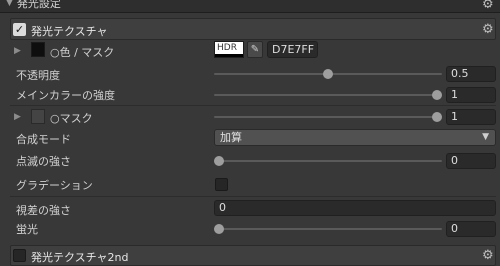 This screenshot has width=500, height=266. What do you see at coordinates (9, 4) in the screenshot?
I see `triangle-down-icon: ▼` at bounding box center [9, 4].